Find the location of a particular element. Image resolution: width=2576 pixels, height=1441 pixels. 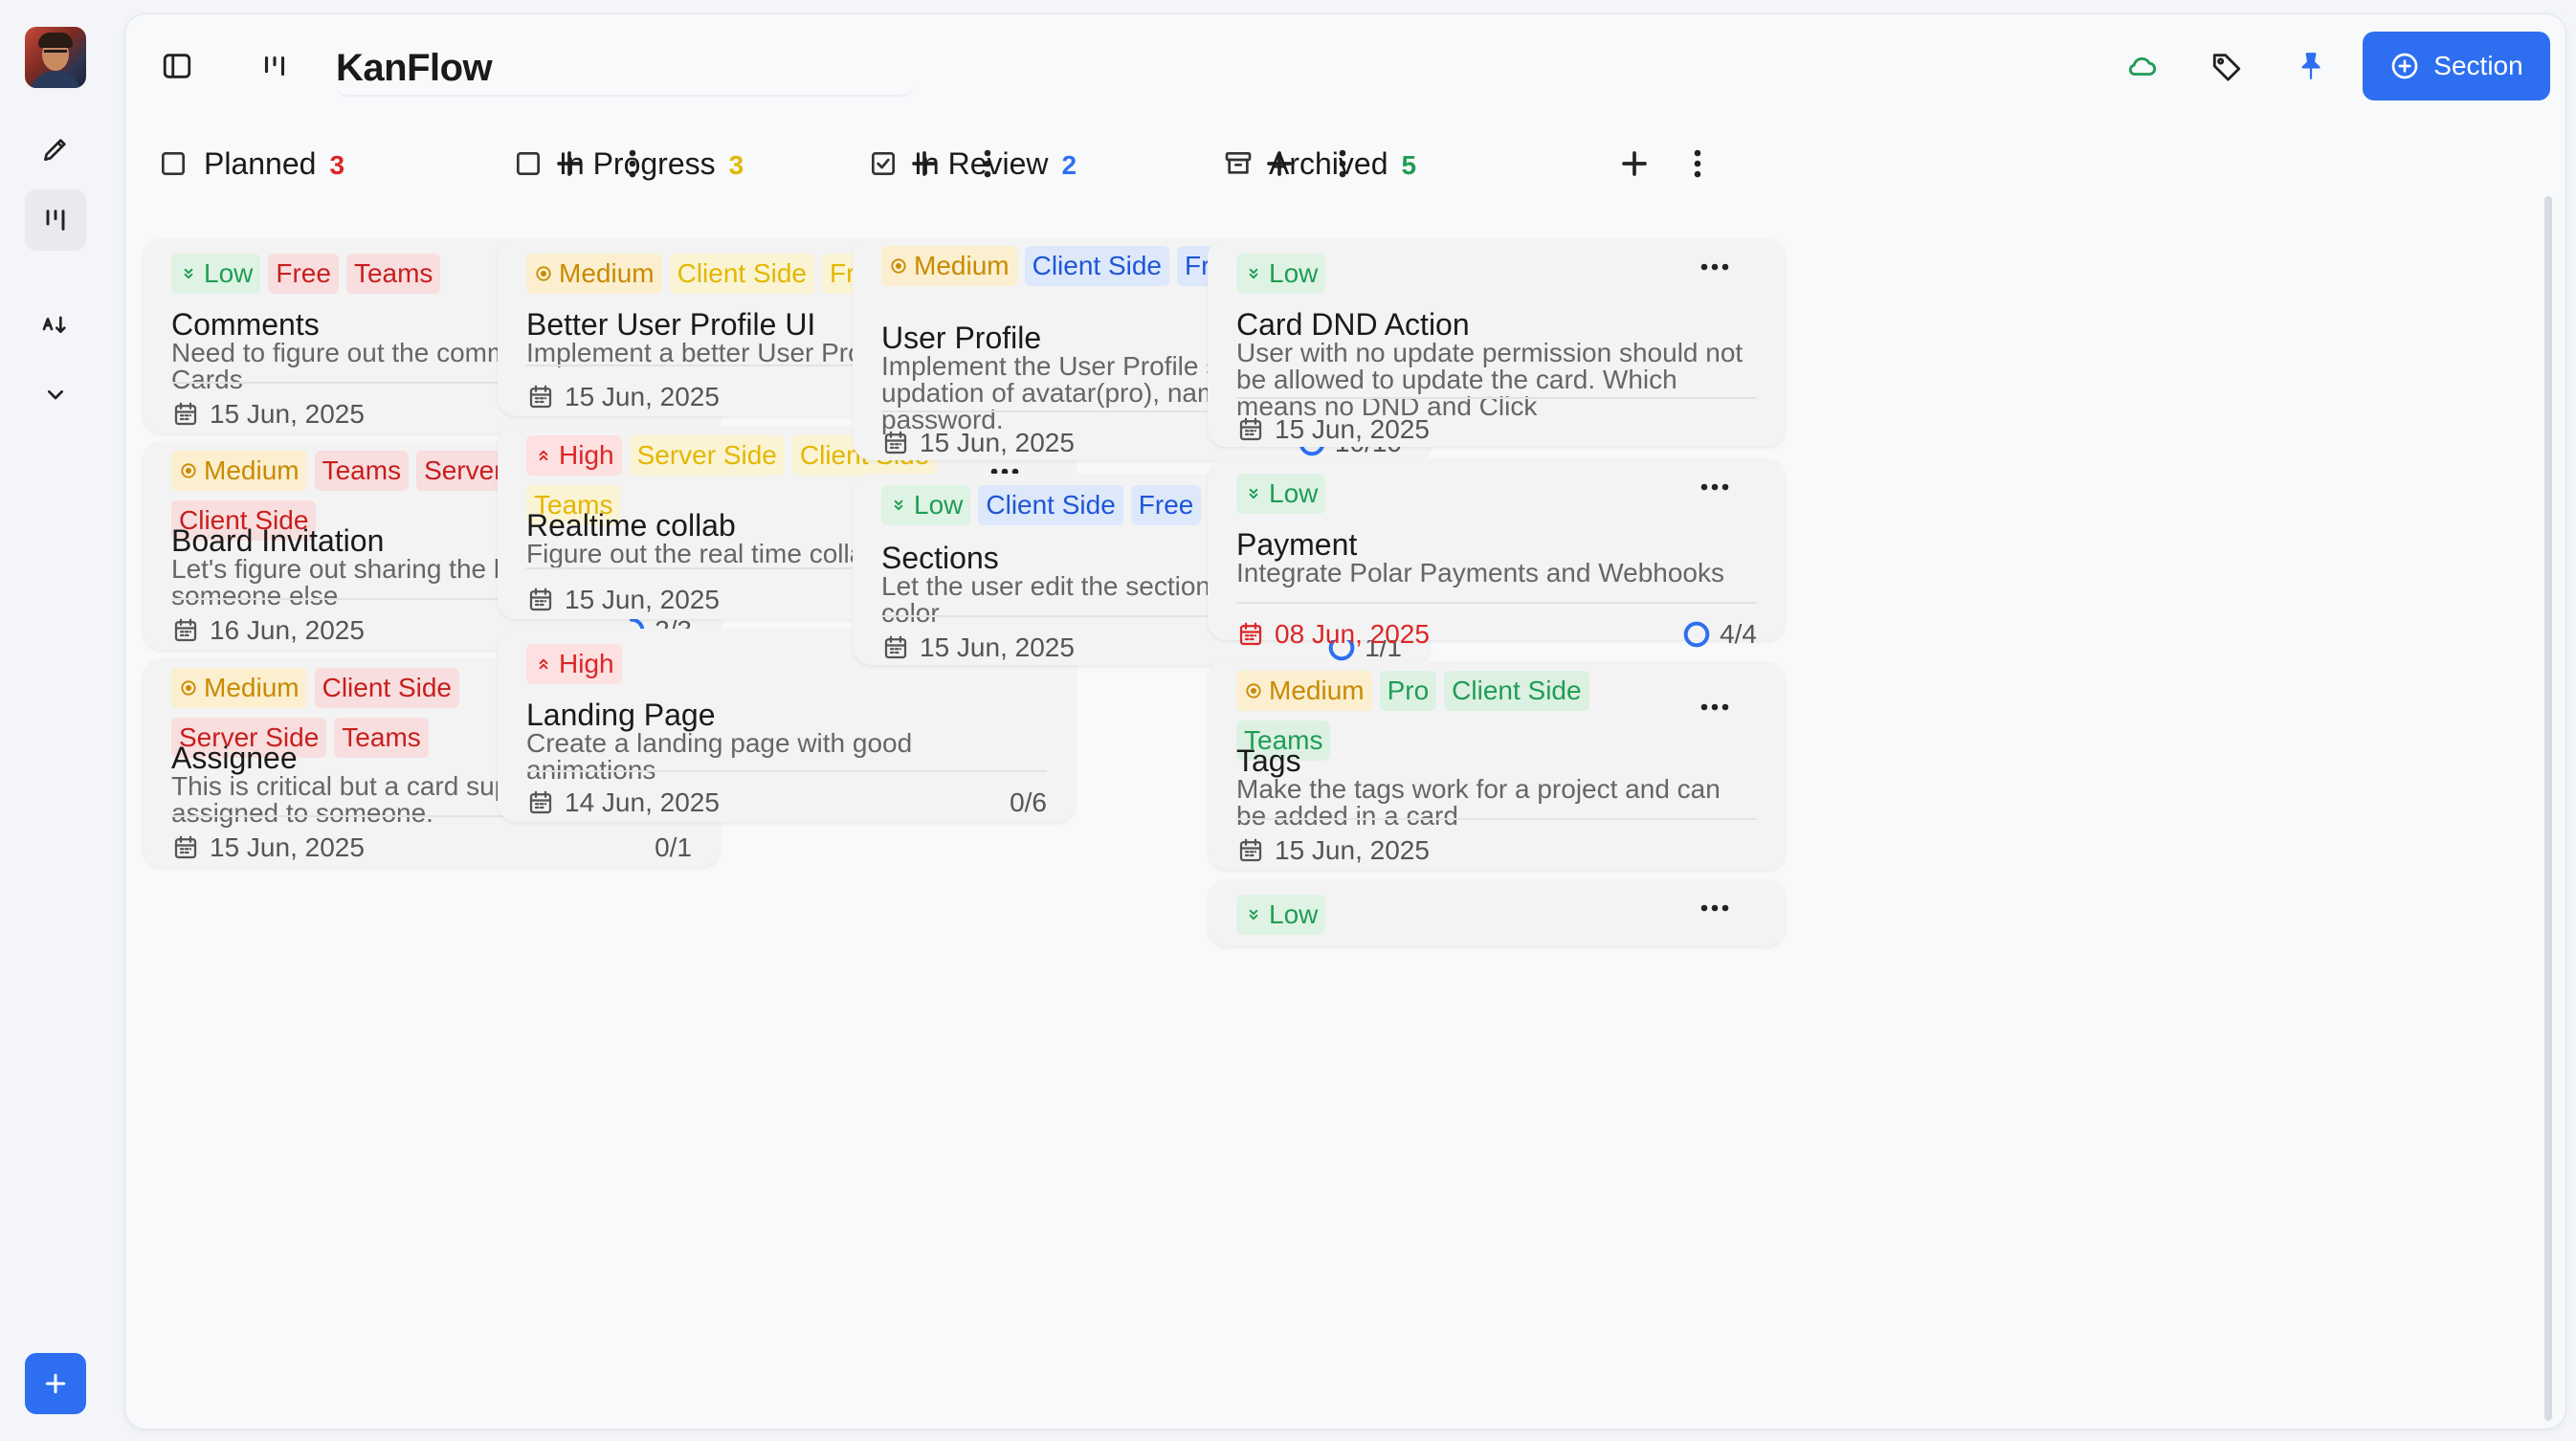

board-title: KanFlow is located at coordinates (625, 68).